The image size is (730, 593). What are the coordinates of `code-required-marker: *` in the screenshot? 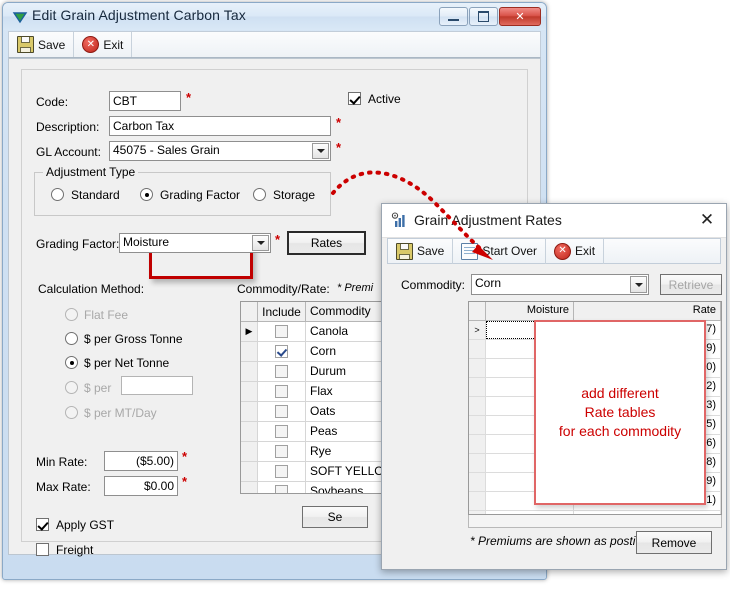 It's located at (189, 97).